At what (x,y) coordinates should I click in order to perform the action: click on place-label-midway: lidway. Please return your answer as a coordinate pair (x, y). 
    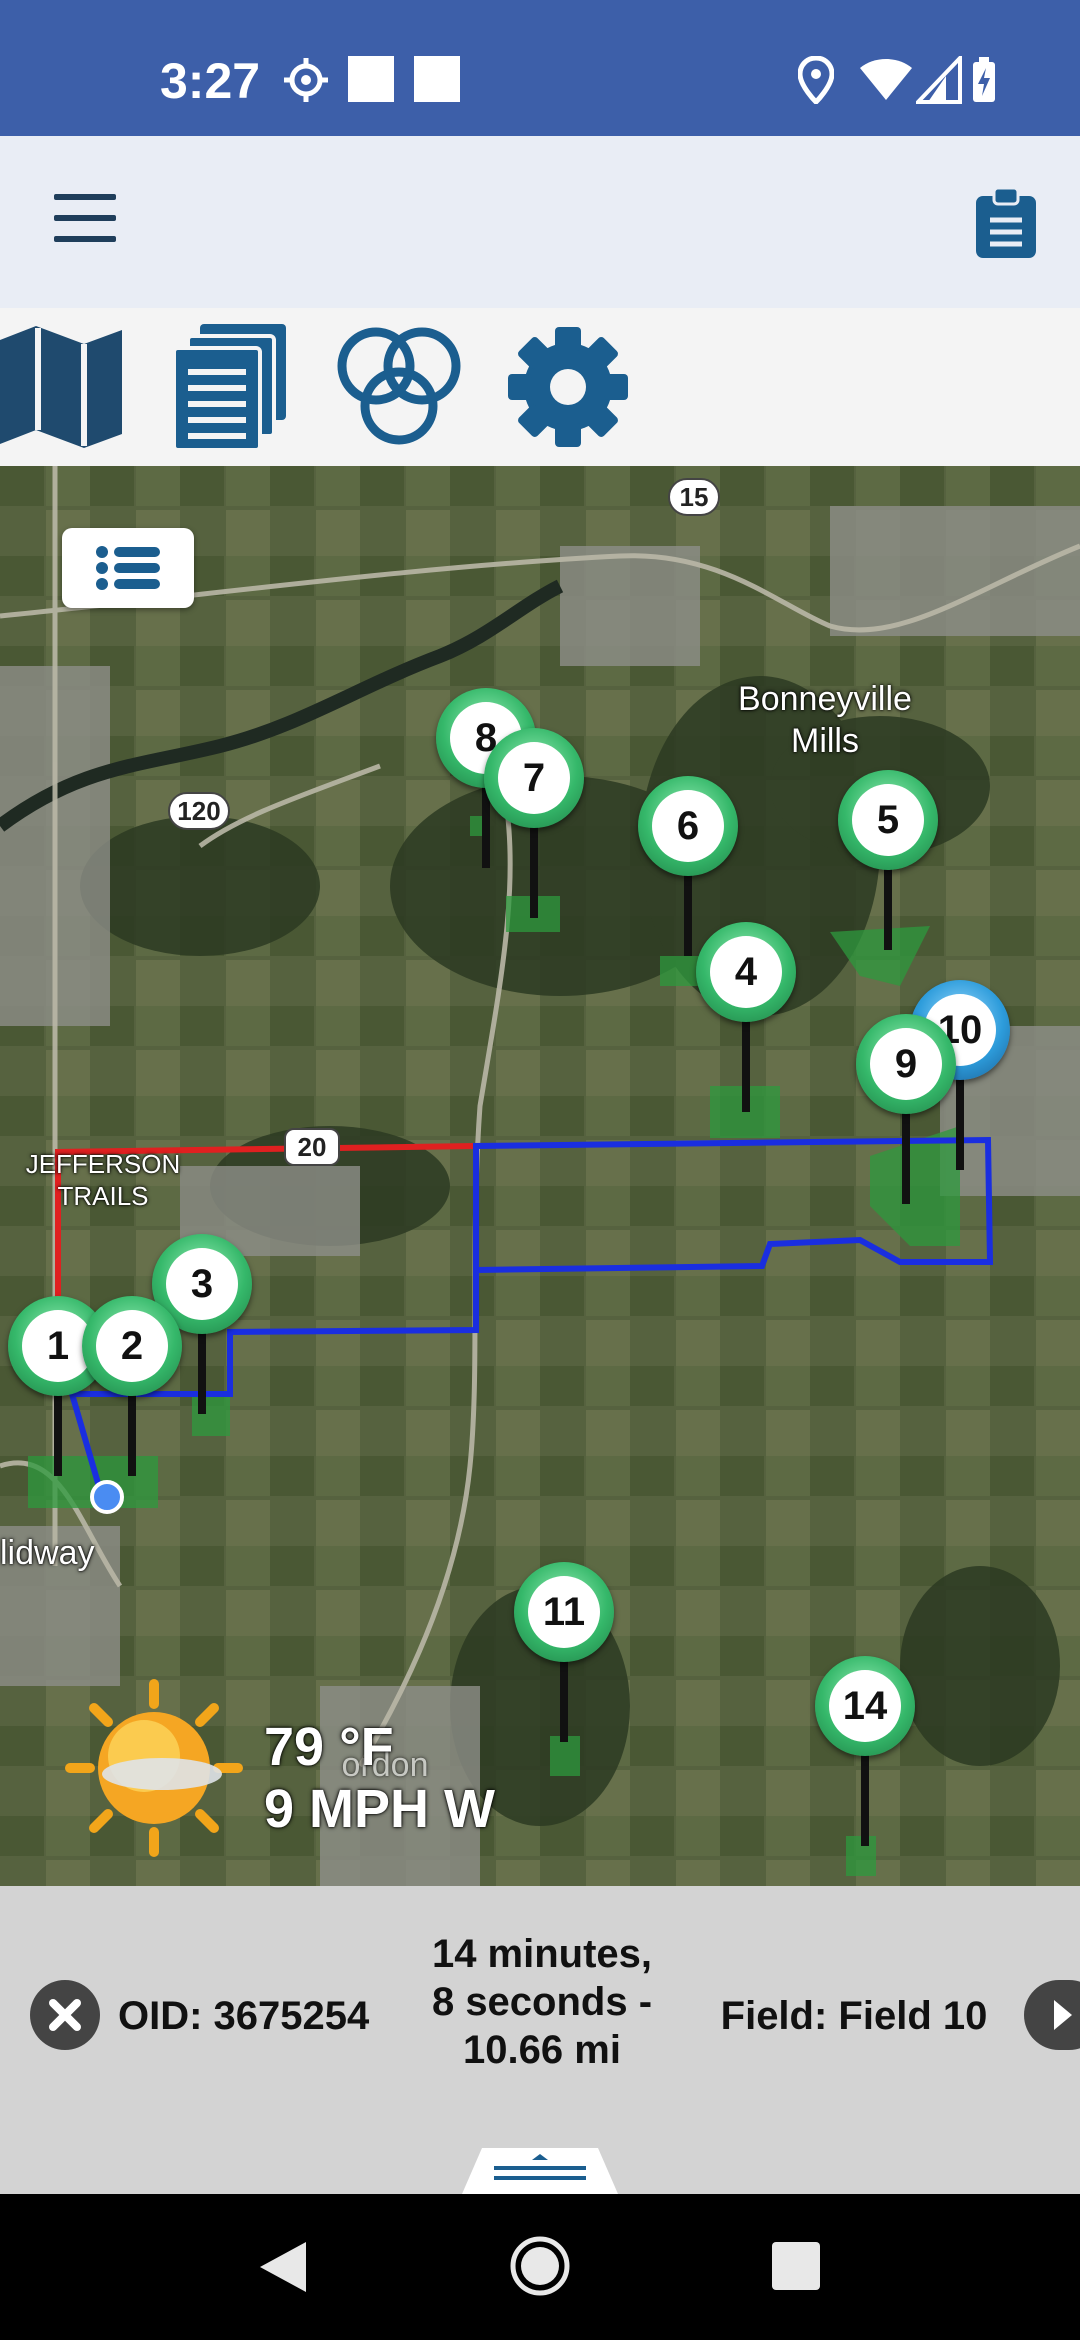
    Looking at the image, I should click on (47, 1553).